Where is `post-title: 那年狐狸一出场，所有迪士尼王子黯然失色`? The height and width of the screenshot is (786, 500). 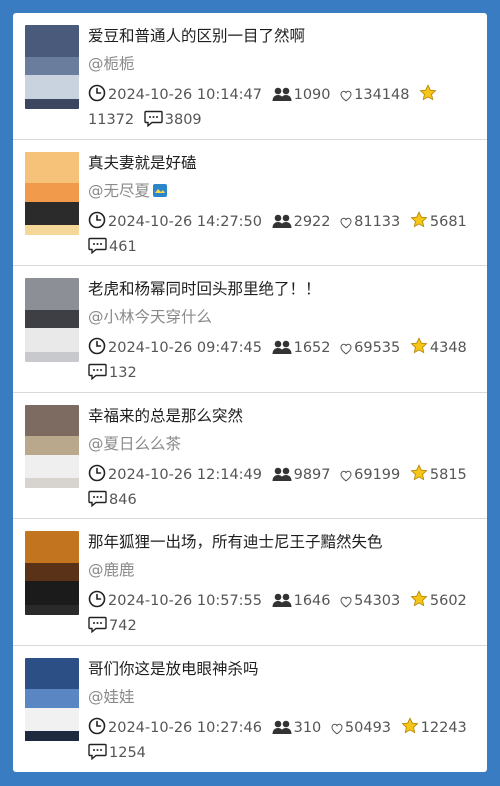 post-title: 那年狐狸一出场，所有迪士尼王子黯然失色 is located at coordinates (283, 542).